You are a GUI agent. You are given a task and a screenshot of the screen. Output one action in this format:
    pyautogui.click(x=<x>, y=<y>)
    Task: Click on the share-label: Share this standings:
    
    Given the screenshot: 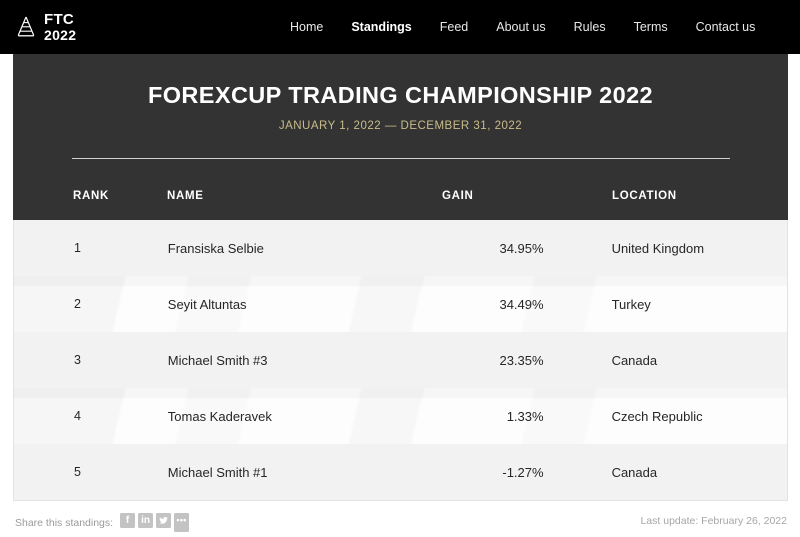 What is the action you would take?
    pyautogui.click(x=64, y=522)
    